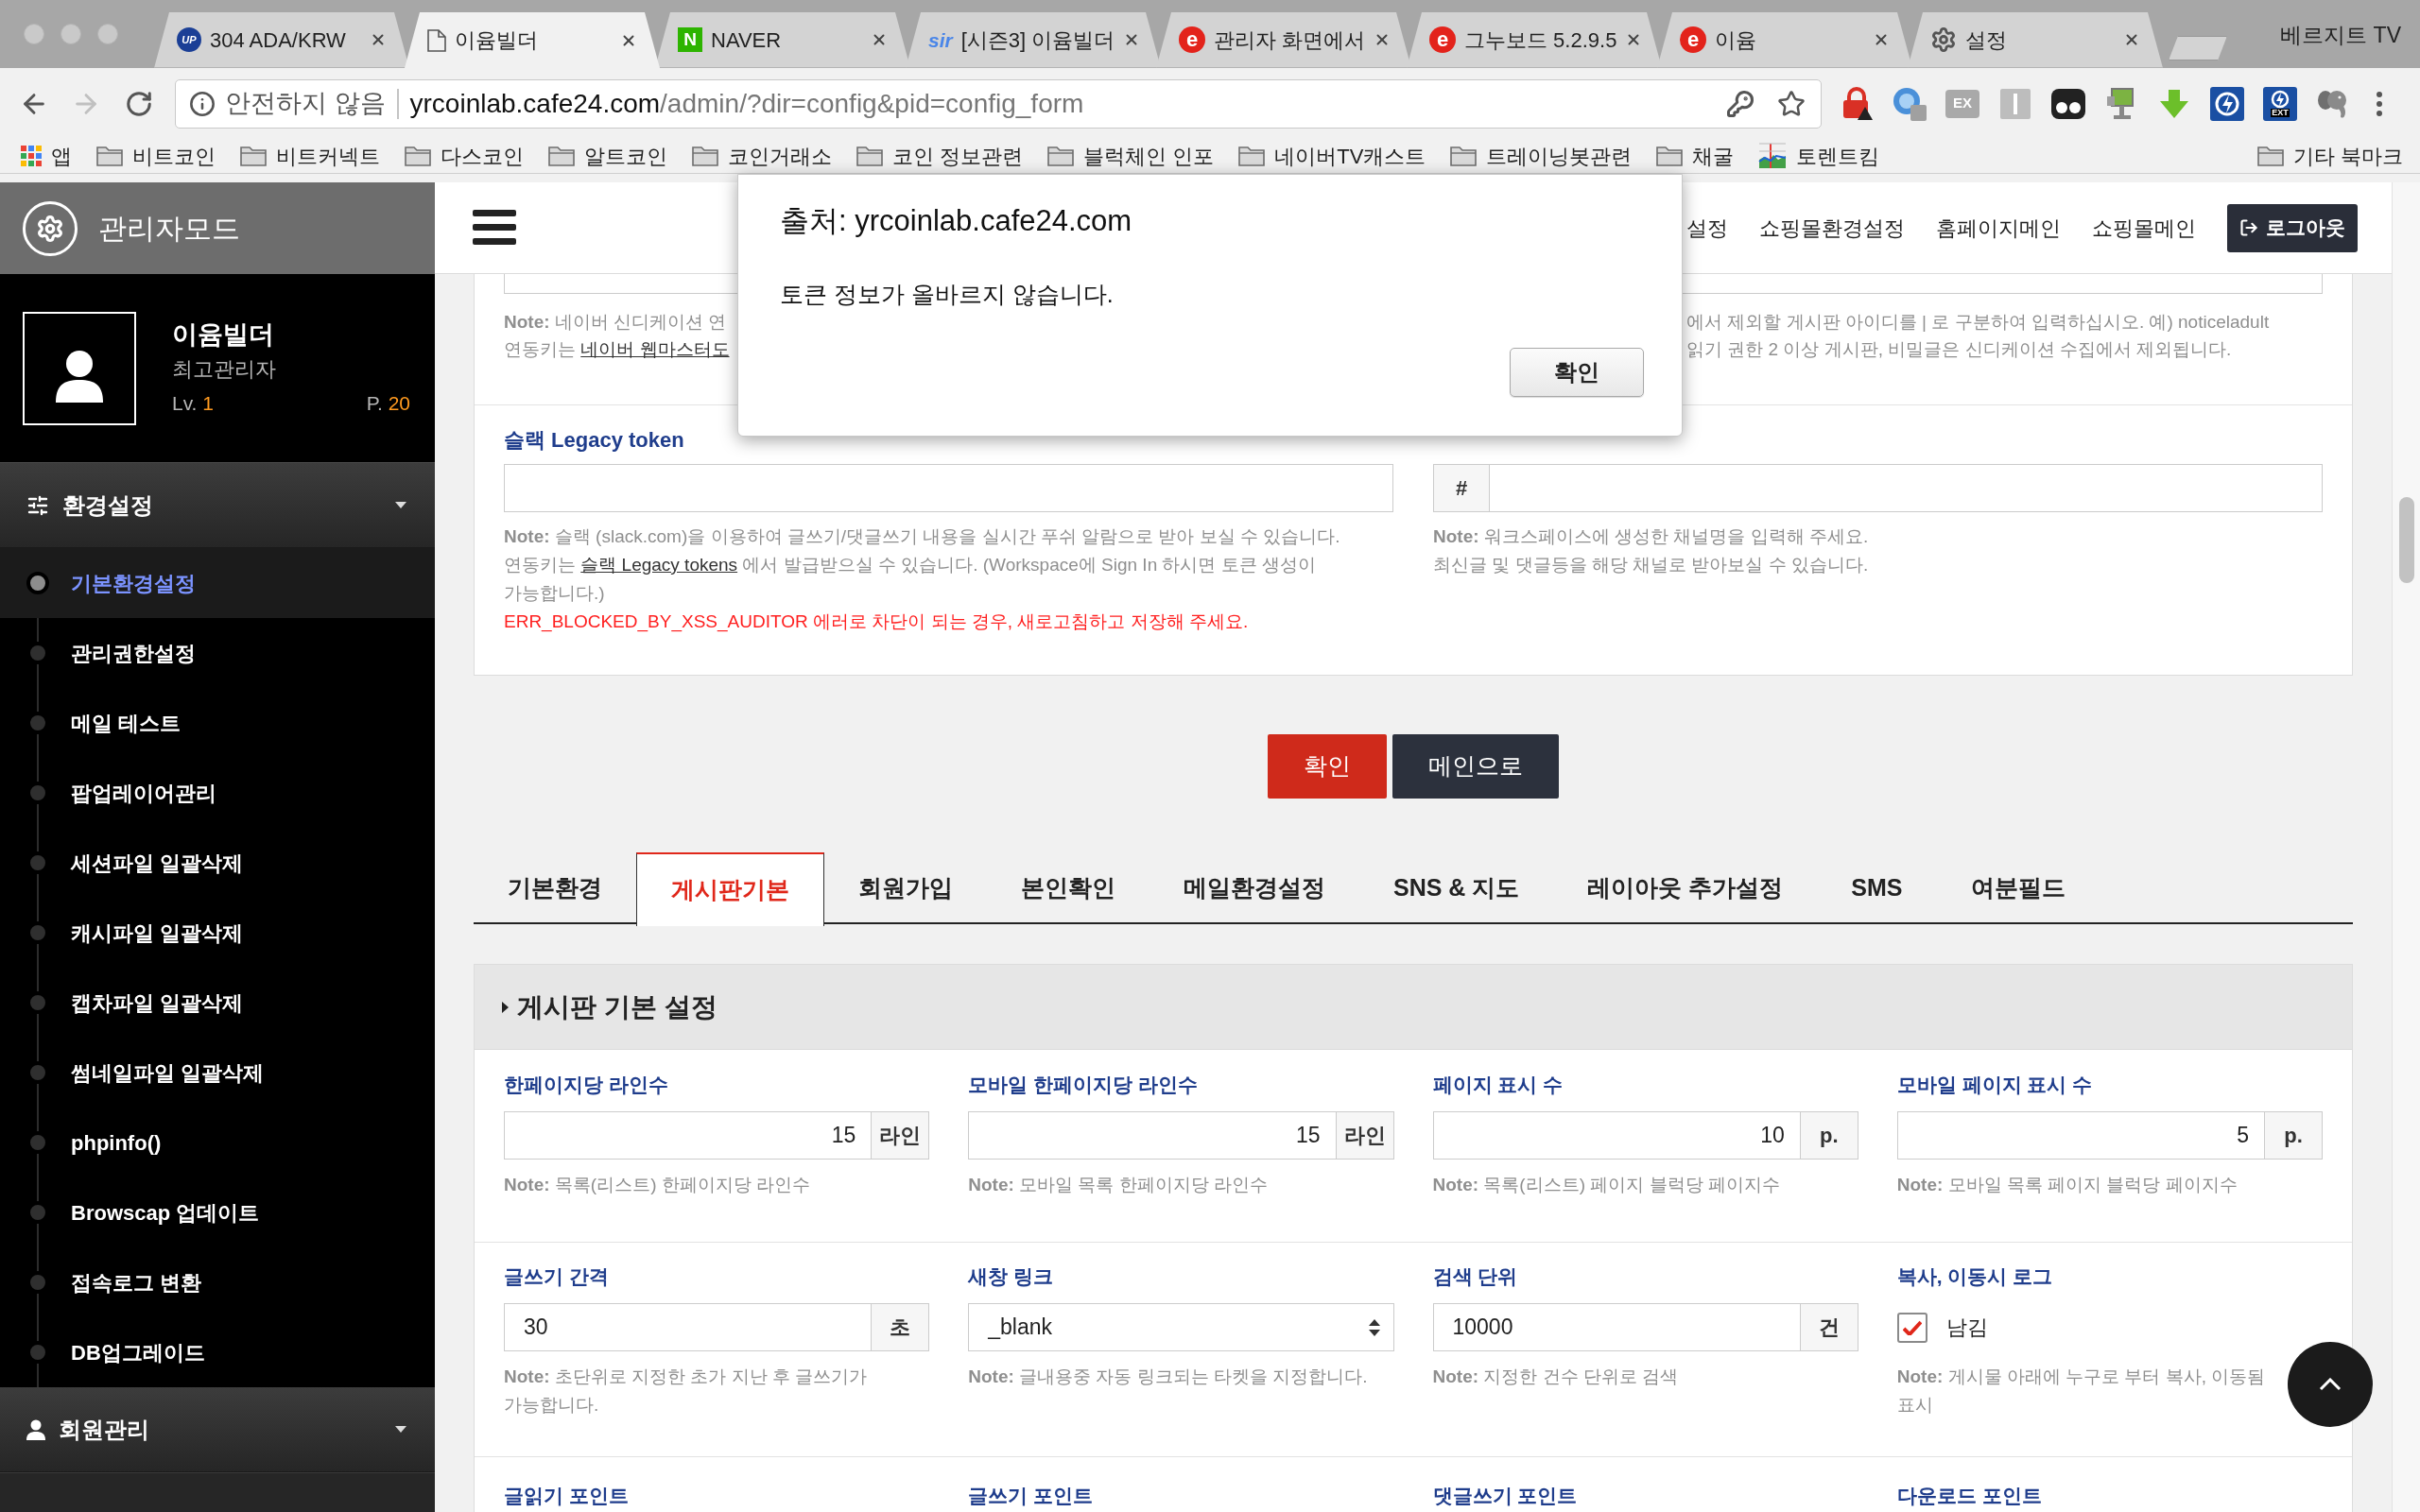 This screenshot has height=1512, width=2420. What do you see at coordinates (730, 889) in the screenshot?
I see `tab: 게시판기본` at bounding box center [730, 889].